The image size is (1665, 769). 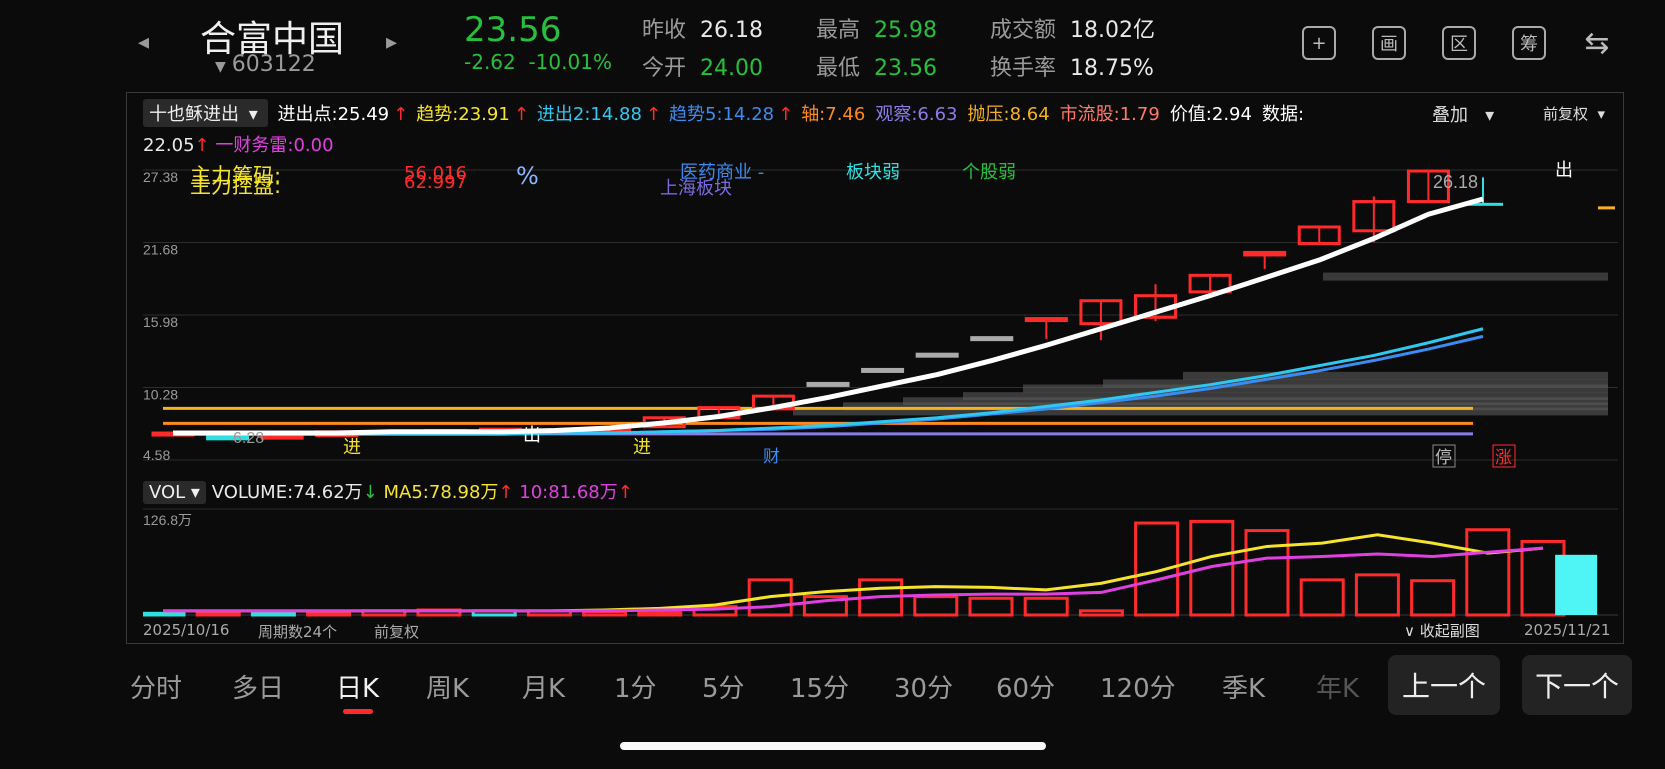 What do you see at coordinates (664, 68) in the screenshot?
I see `open-label: 今开` at bounding box center [664, 68].